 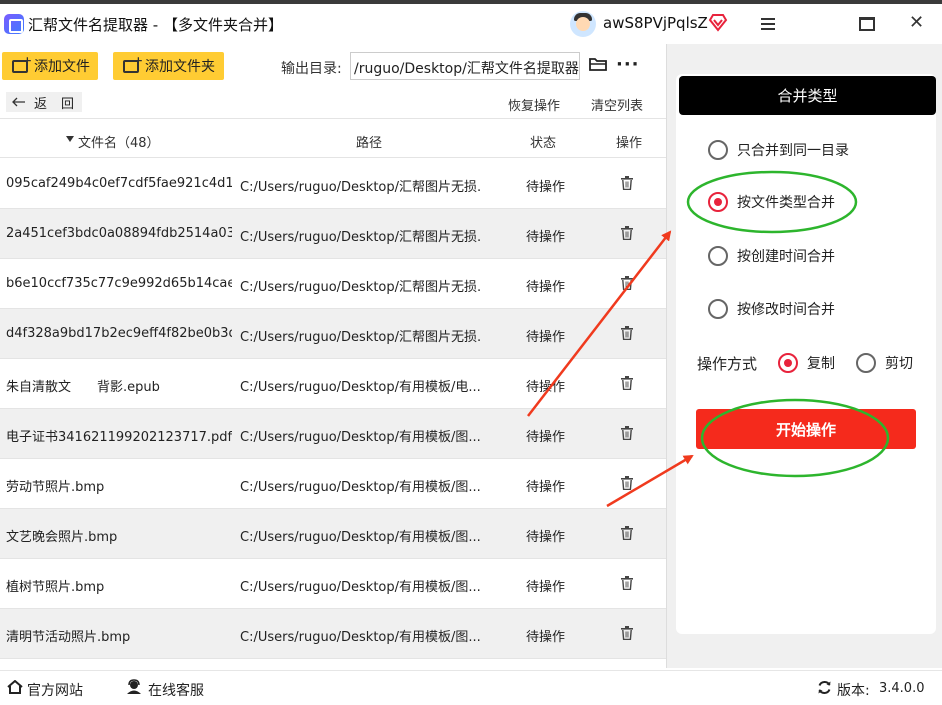 I want to click on file-name-cell: 文艺晚会照片.bmp, so click(x=62, y=537).